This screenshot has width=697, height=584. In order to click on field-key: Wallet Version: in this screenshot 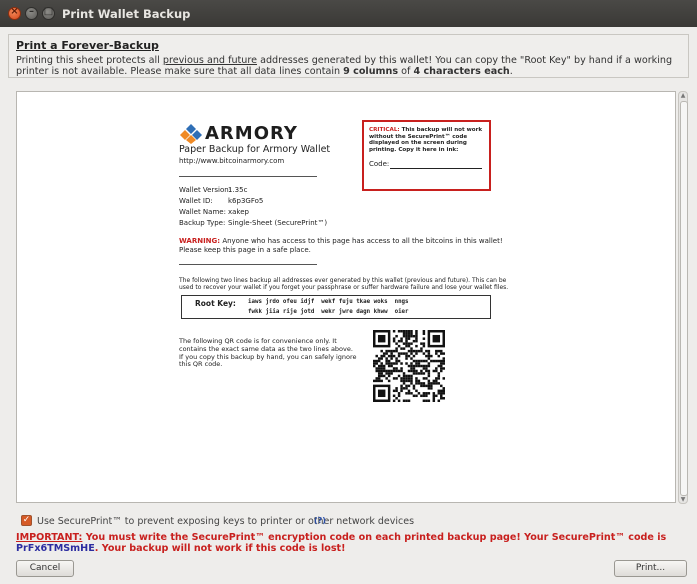, I will do `click(205, 190)`.